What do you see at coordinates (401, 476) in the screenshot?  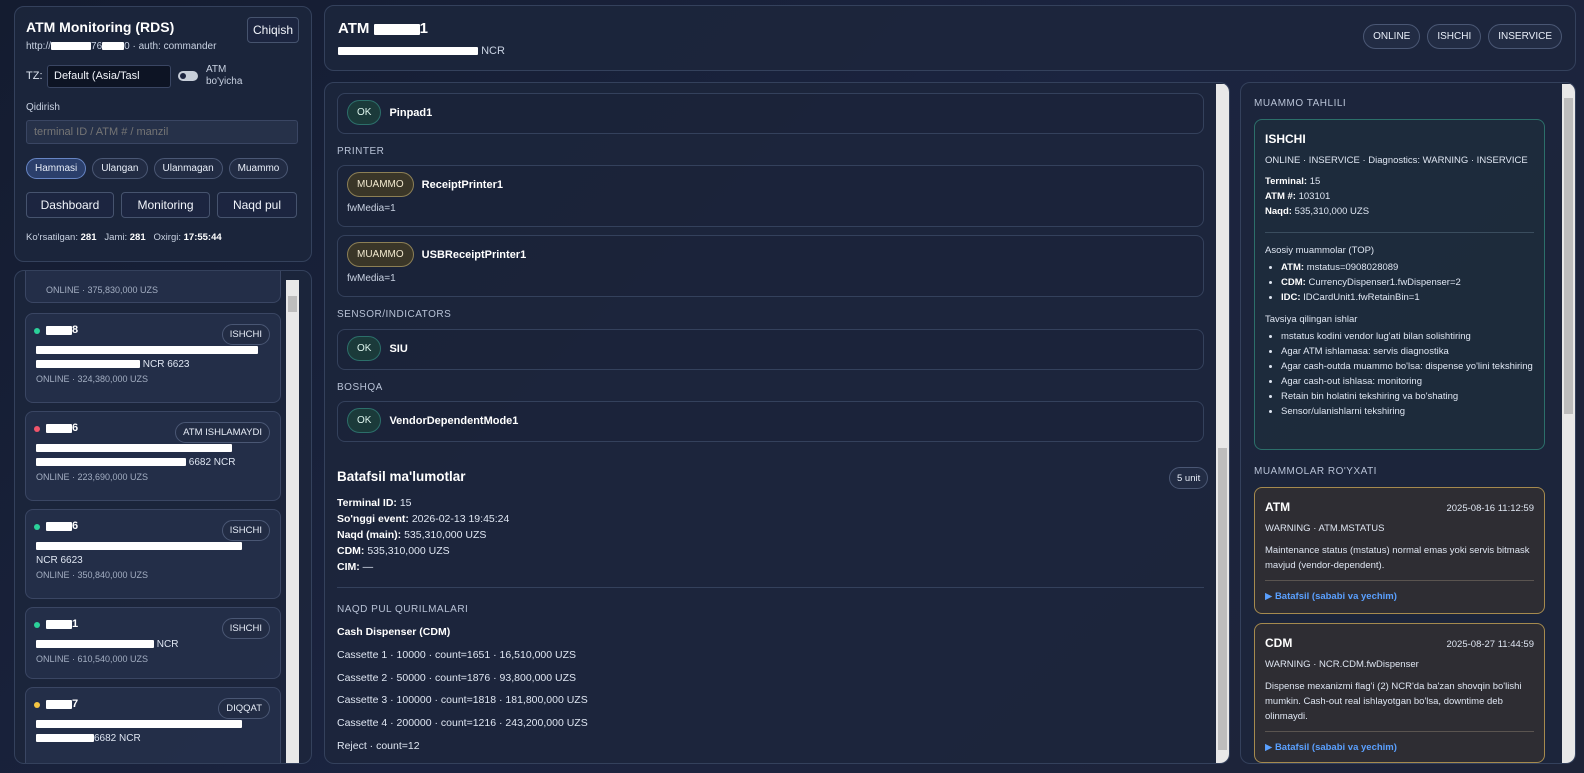 I see `details-title: Batafsil ma'lumotlar` at bounding box center [401, 476].